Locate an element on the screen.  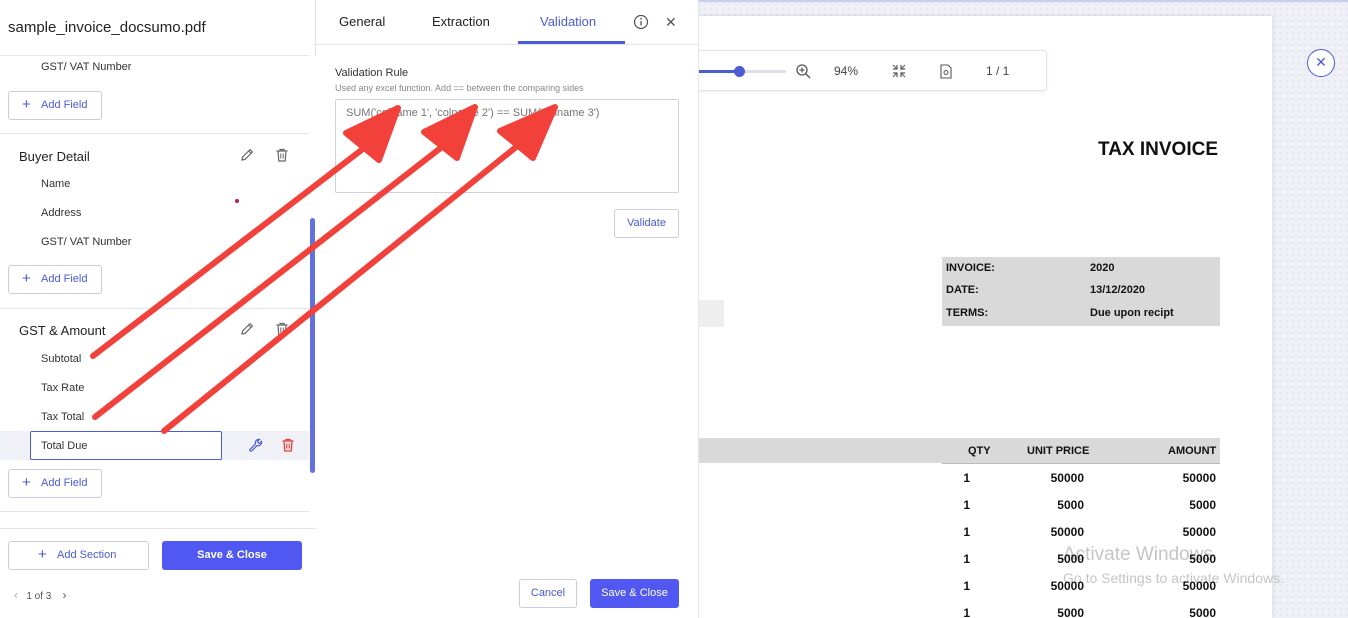
field-item-subtotal: Subtotal is located at coordinates (61, 359).